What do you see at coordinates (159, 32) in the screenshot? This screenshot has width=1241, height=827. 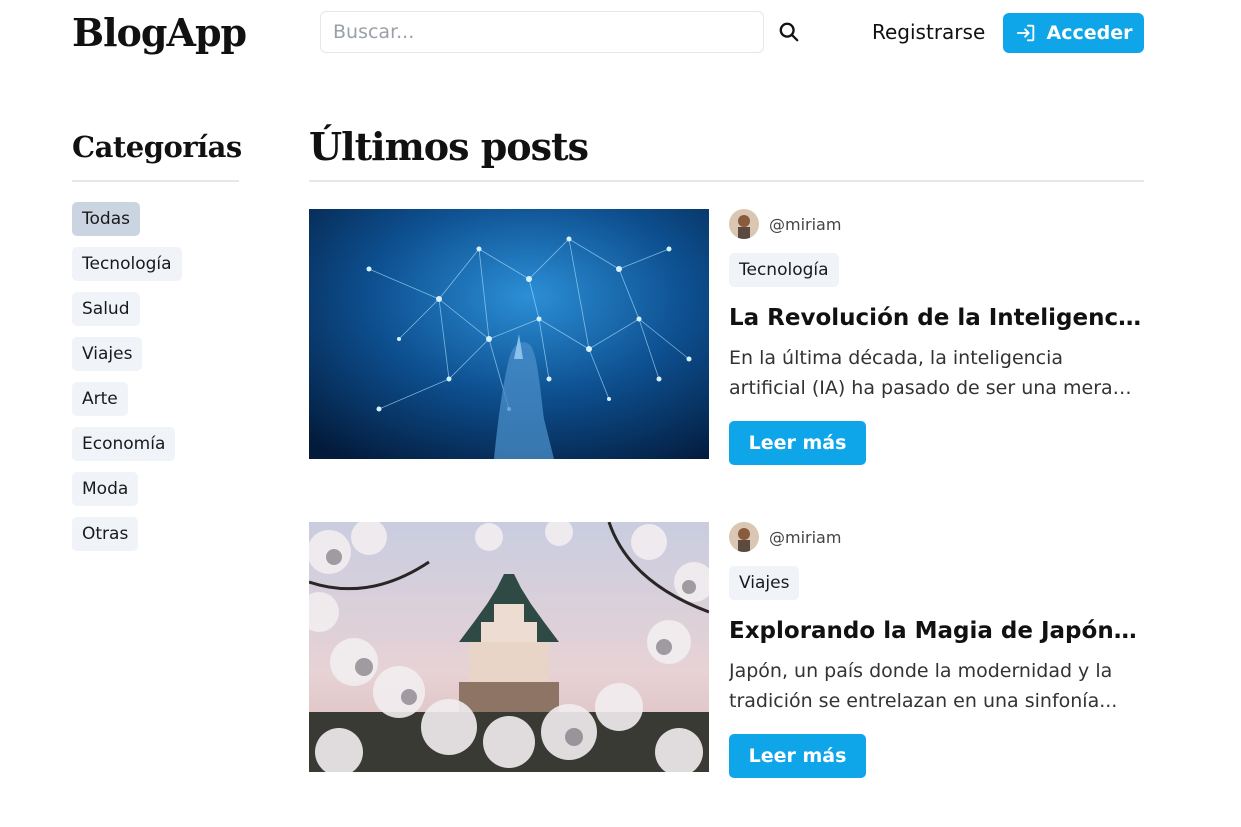 I see `app-logo: BlogApp` at bounding box center [159, 32].